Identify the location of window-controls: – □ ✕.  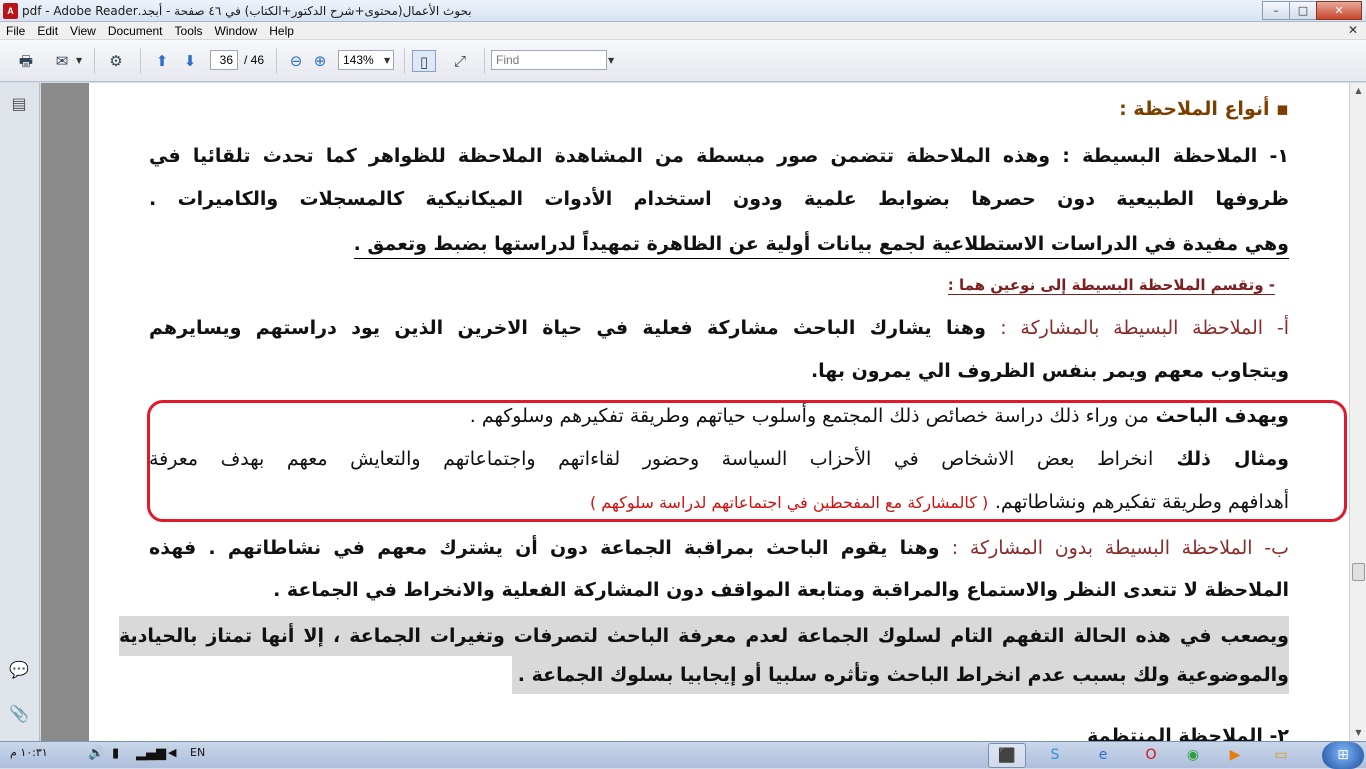
(1312, 10).